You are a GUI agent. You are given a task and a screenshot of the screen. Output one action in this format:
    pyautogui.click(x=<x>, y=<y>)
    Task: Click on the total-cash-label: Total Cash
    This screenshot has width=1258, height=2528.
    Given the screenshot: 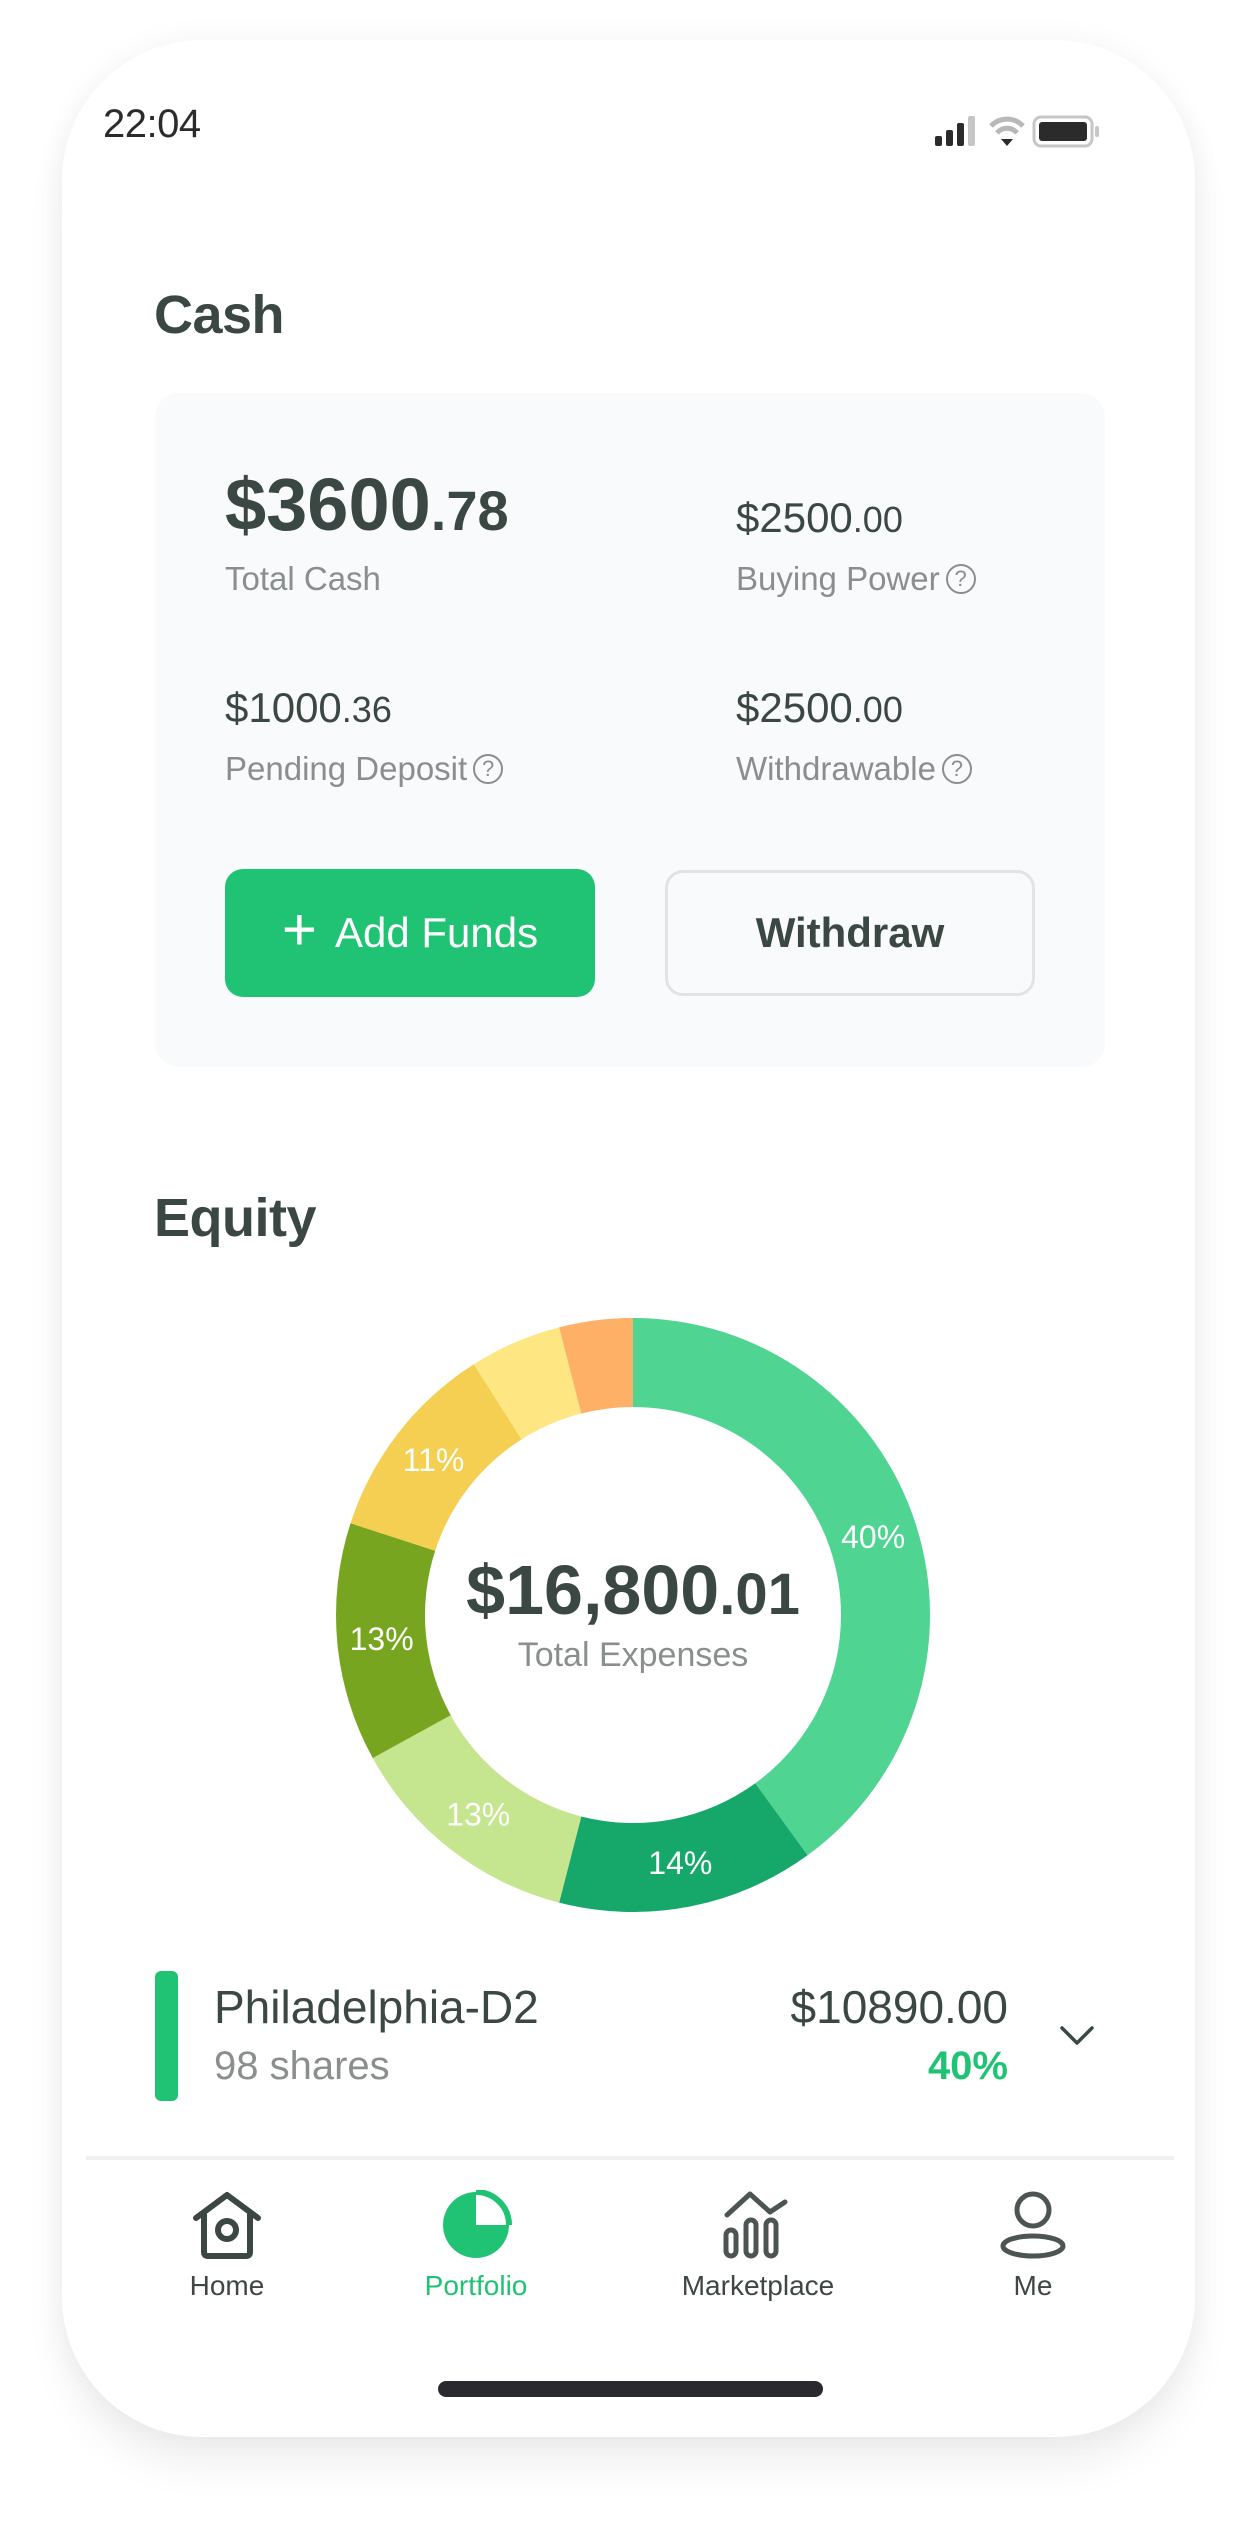 What is the action you would take?
    pyautogui.click(x=303, y=579)
    